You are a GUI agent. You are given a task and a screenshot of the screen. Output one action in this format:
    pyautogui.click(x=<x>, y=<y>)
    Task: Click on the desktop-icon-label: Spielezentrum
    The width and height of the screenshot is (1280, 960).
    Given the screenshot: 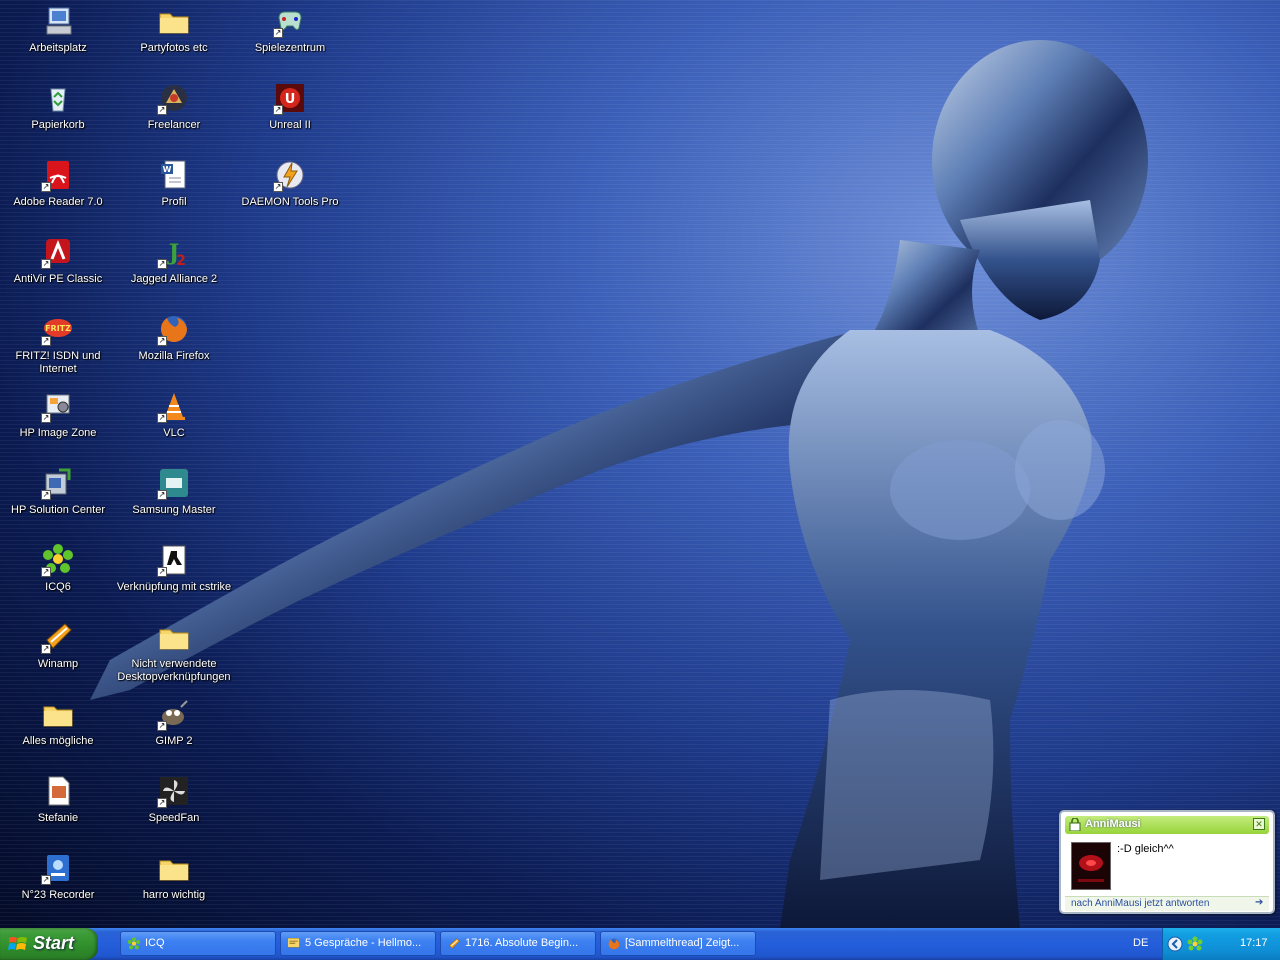 What is the action you would take?
    pyautogui.click(x=290, y=48)
    